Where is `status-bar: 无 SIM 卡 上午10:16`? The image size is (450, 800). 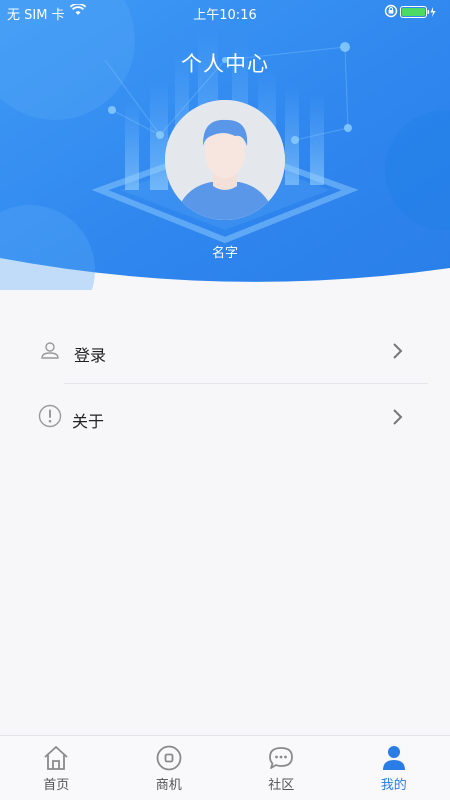 status-bar: 无 SIM 卡 上午10:16 is located at coordinates (225, 12).